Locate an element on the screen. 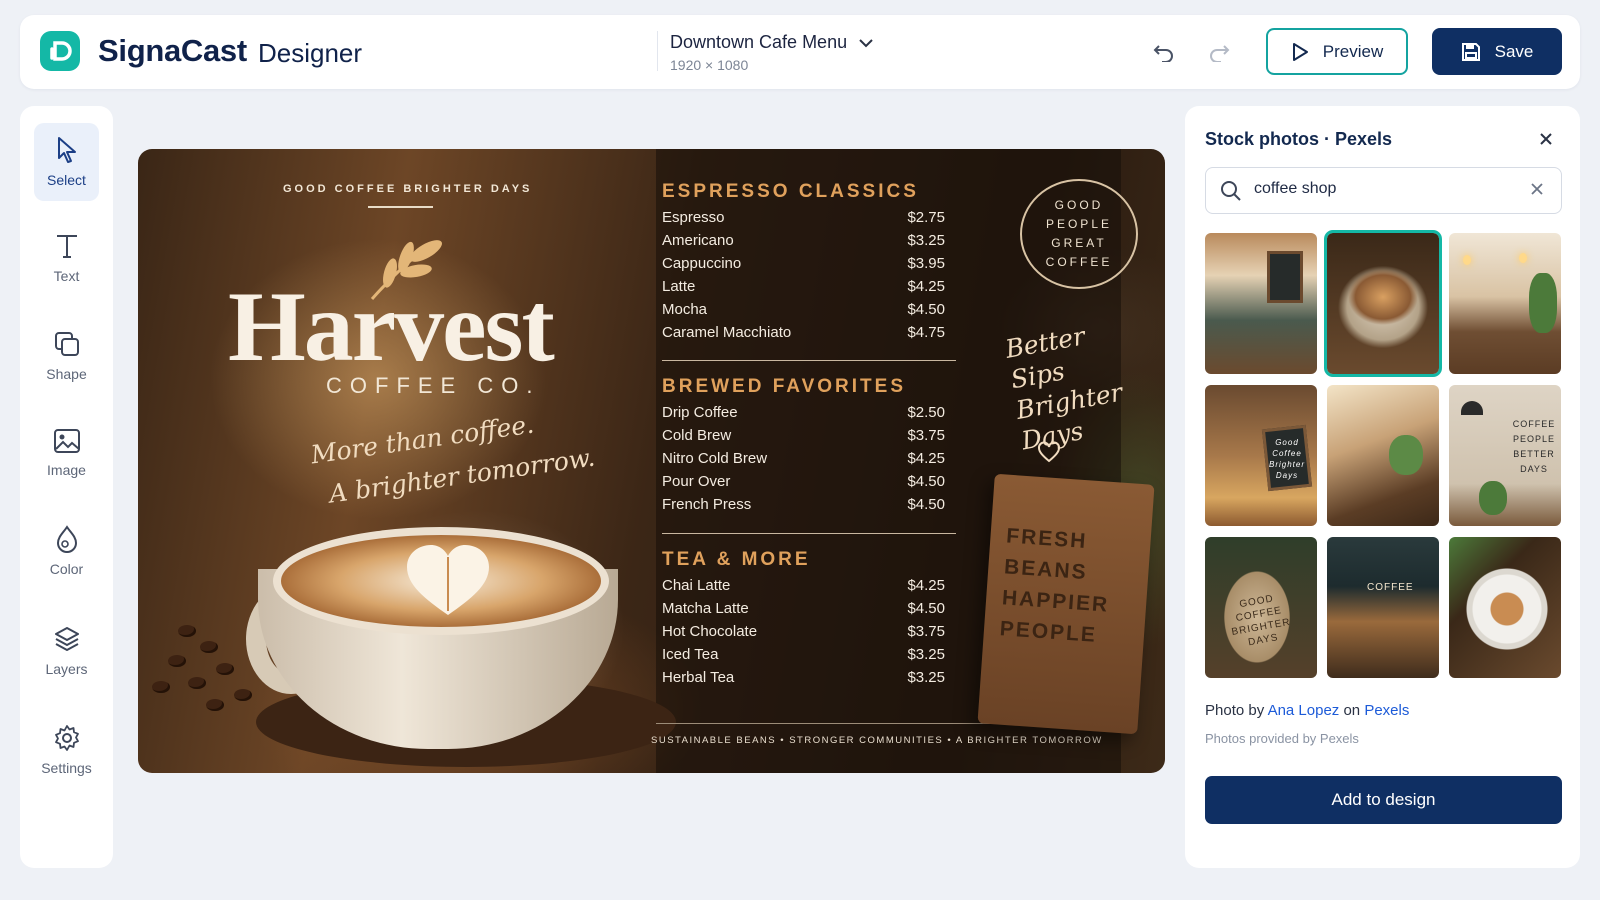 Image resolution: width=1600 pixels, height=900 pixels. search-icon is located at coordinates (1231, 191).